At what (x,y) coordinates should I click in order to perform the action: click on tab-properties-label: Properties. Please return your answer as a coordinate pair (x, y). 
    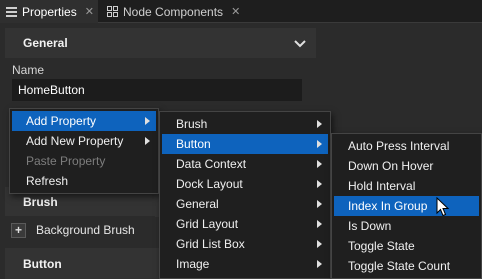
    Looking at the image, I should click on (49, 11).